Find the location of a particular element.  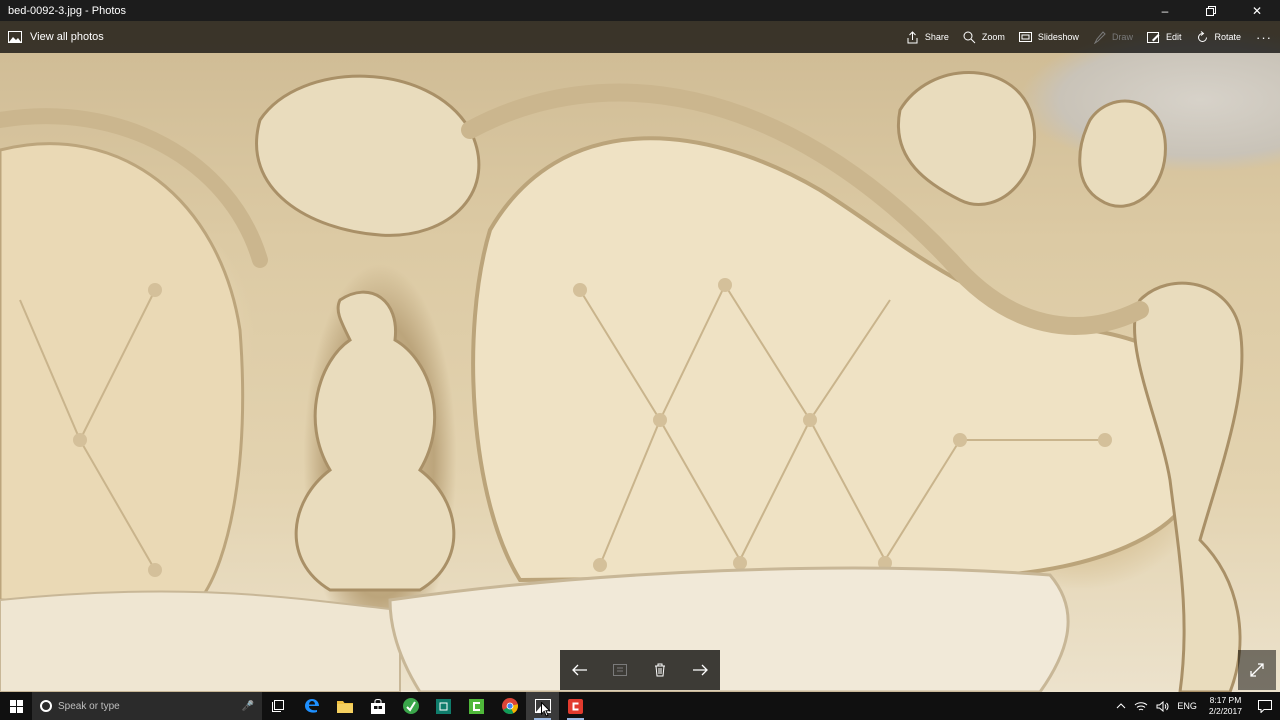

delete-photo-button is located at coordinates (660, 670).